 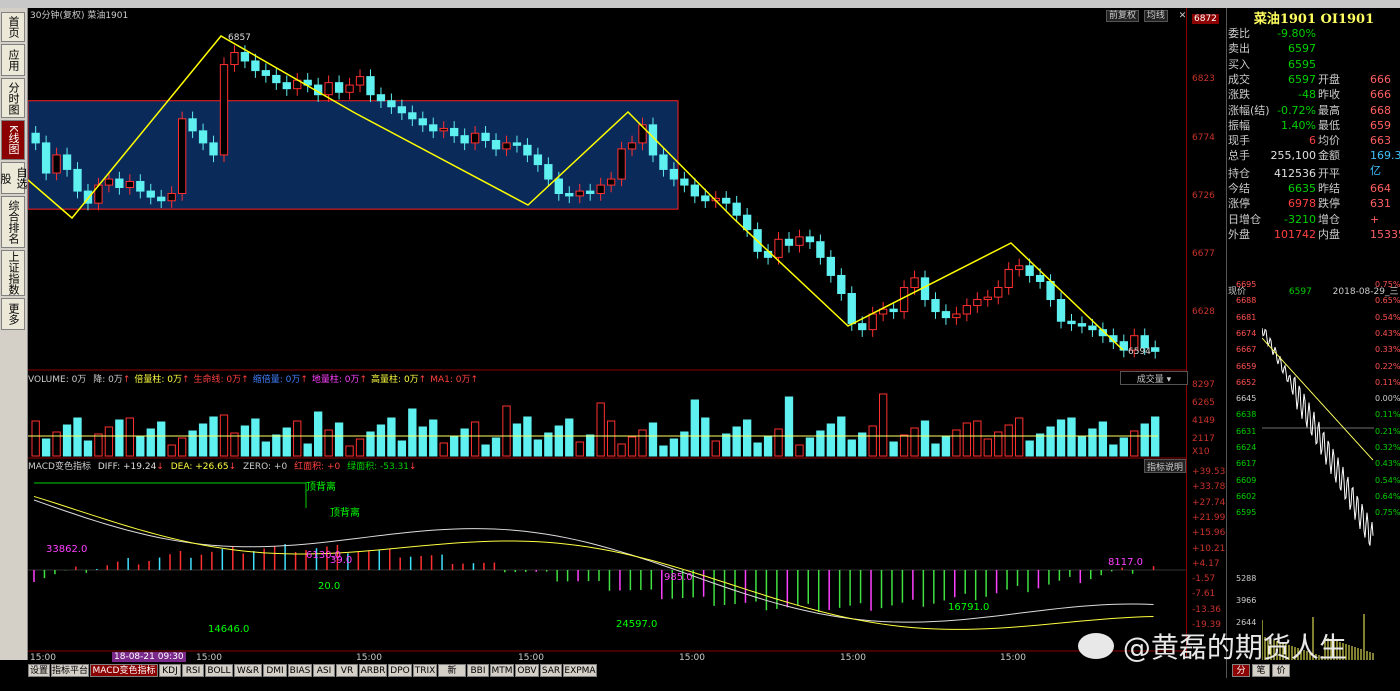 I want to click on mini-left-axis-label: 6595, so click(x=1246, y=513).